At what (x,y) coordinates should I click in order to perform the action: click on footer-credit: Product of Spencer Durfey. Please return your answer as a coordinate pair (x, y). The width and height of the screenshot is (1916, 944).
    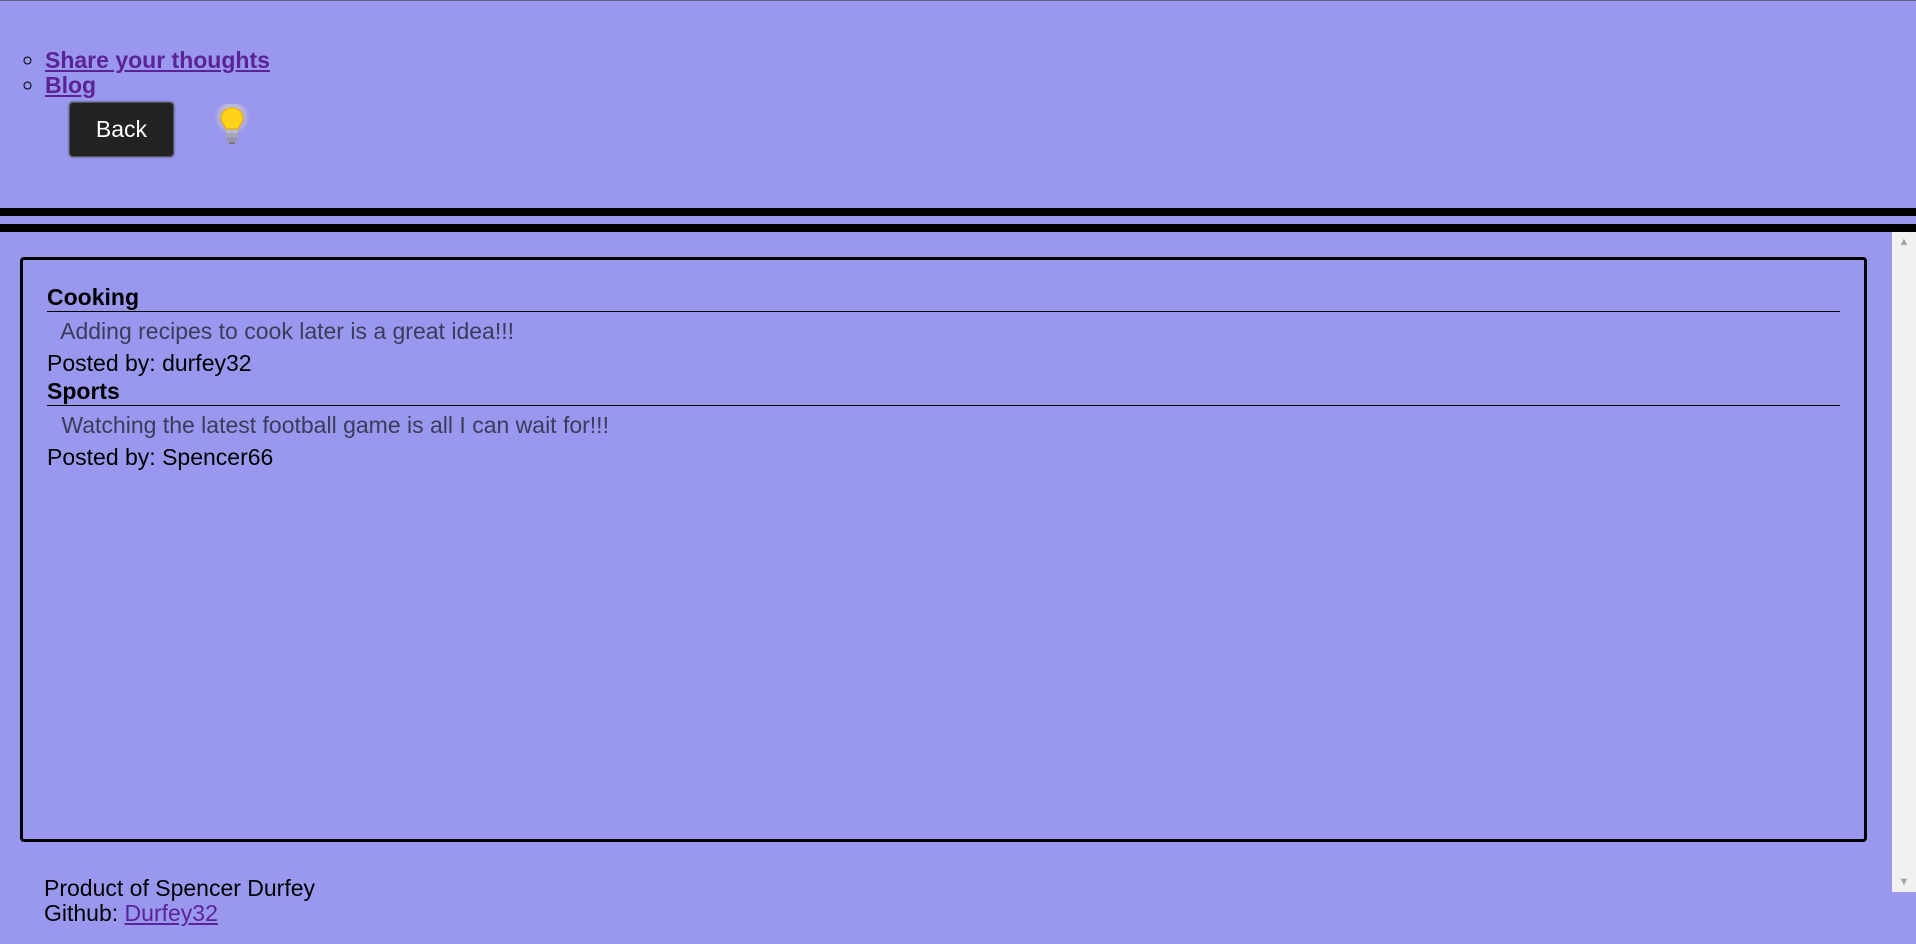
    Looking at the image, I should click on (180, 888).